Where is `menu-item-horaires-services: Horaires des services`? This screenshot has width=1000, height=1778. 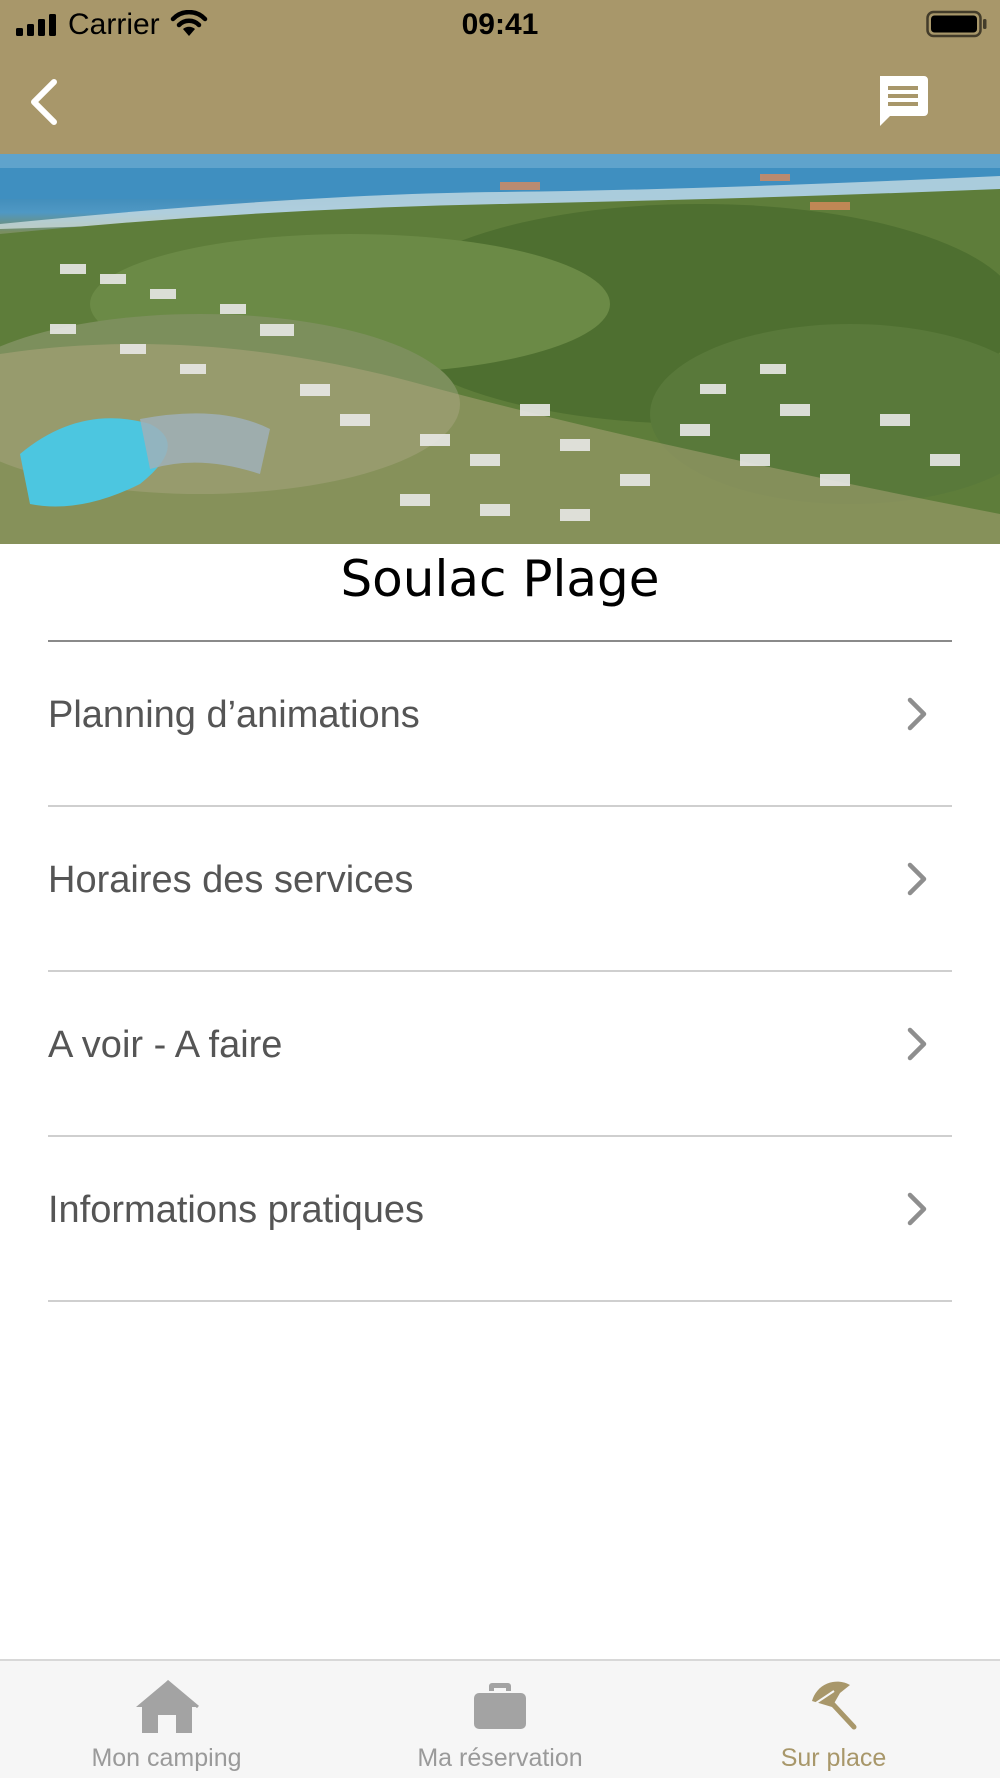 menu-item-horaires-services: Horaires des services is located at coordinates (500, 889).